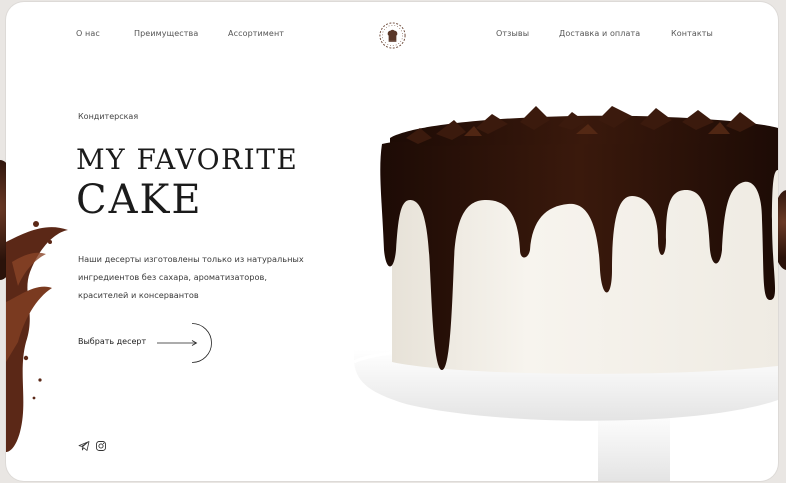  What do you see at coordinates (187, 159) in the screenshot?
I see `hero-title-line1: MY FAVORITE` at bounding box center [187, 159].